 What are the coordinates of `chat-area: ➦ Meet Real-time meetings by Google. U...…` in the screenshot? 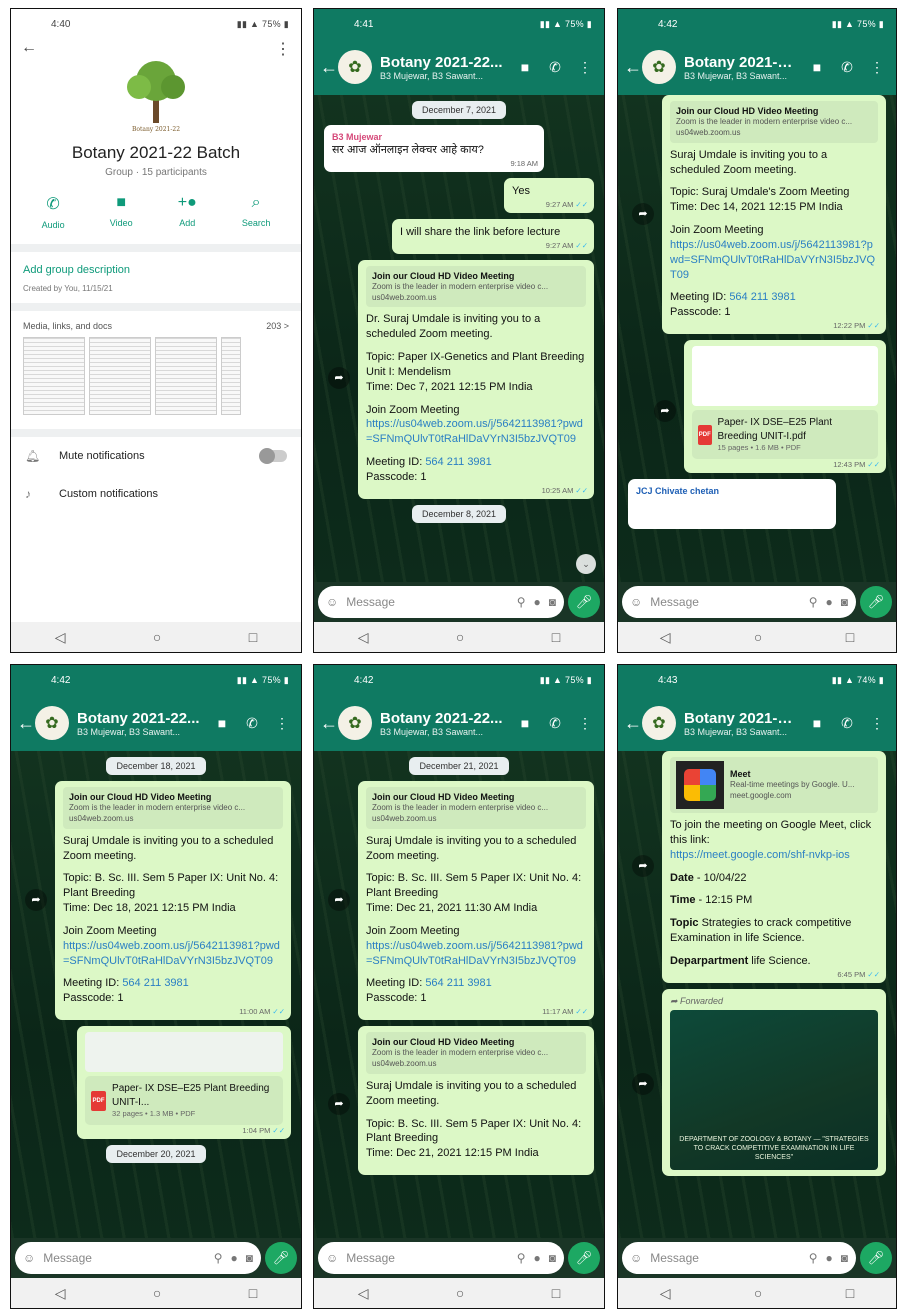 It's located at (757, 994).